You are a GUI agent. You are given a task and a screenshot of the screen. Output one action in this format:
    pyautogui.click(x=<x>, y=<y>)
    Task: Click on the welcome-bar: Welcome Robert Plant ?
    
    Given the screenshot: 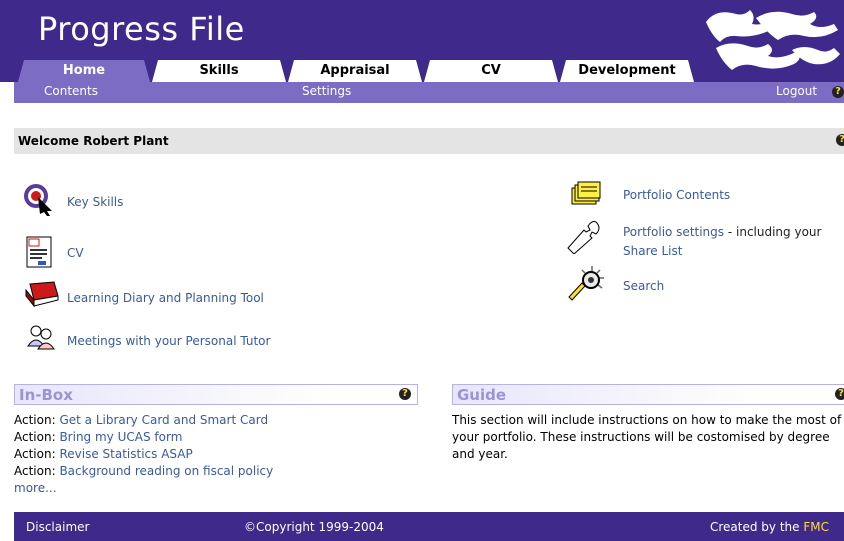 What is the action you would take?
    pyautogui.click(x=429, y=141)
    